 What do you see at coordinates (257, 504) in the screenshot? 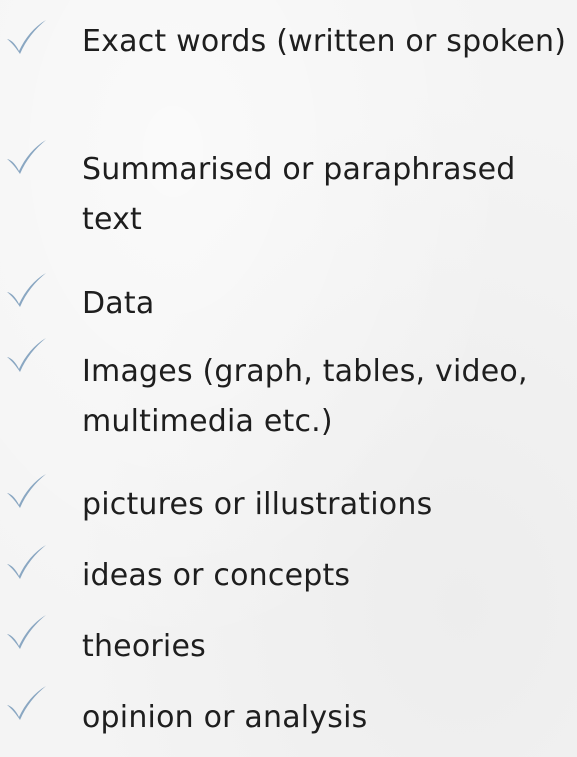
I see `list-item-text: pictures or illustrations` at bounding box center [257, 504].